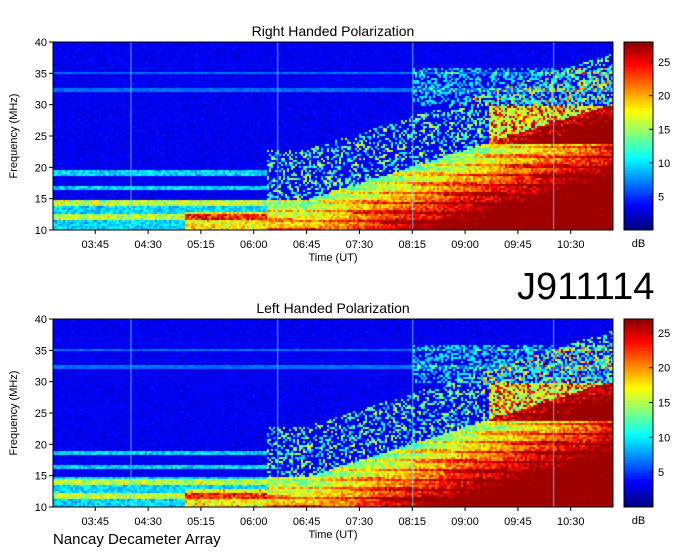 The width and height of the screenshot is (680, 552). I want to click on x-tick-label: 05:15, so click(201, 522).